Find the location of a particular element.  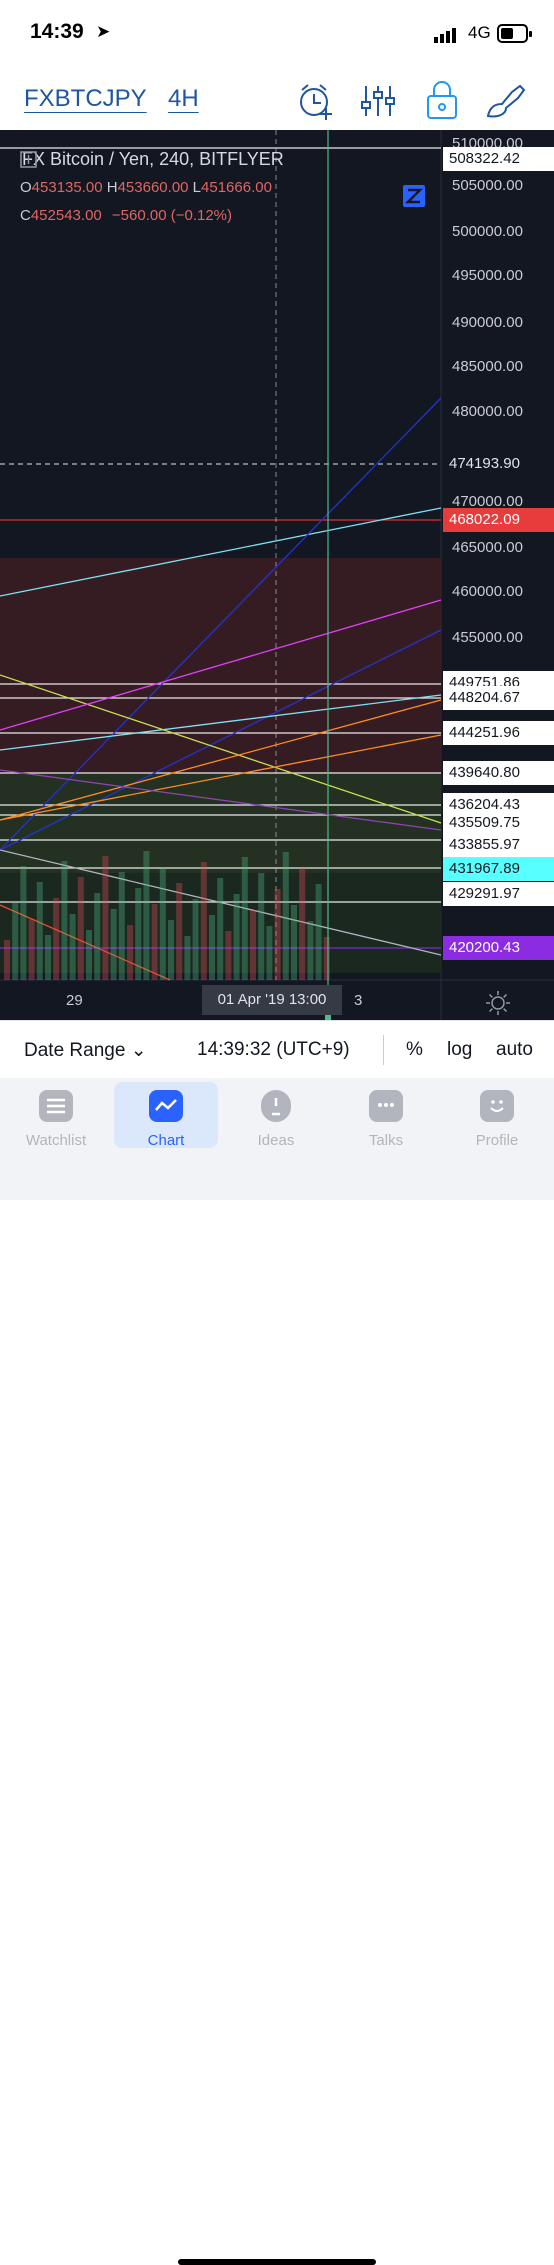

close-value: 452543.00 is located at coordinates (66, 215).